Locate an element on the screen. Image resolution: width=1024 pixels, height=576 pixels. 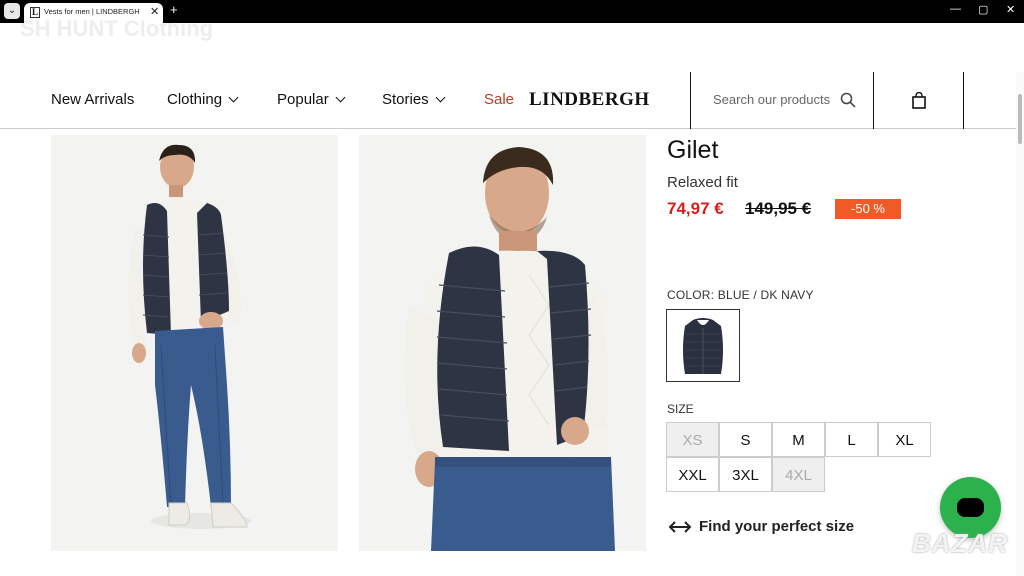
size-option-xs: XS is located at coordinates (692, 439).